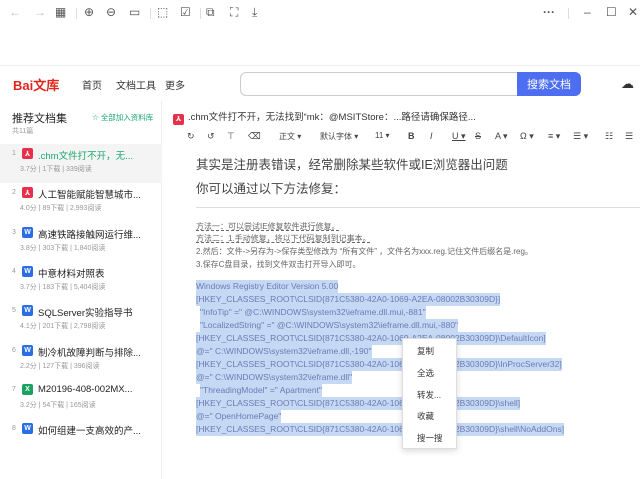 The image size is (640, 479). Describe the element at coordinates (611, 12) in the screenshot. I see `maximize-button: ☐` at that location.